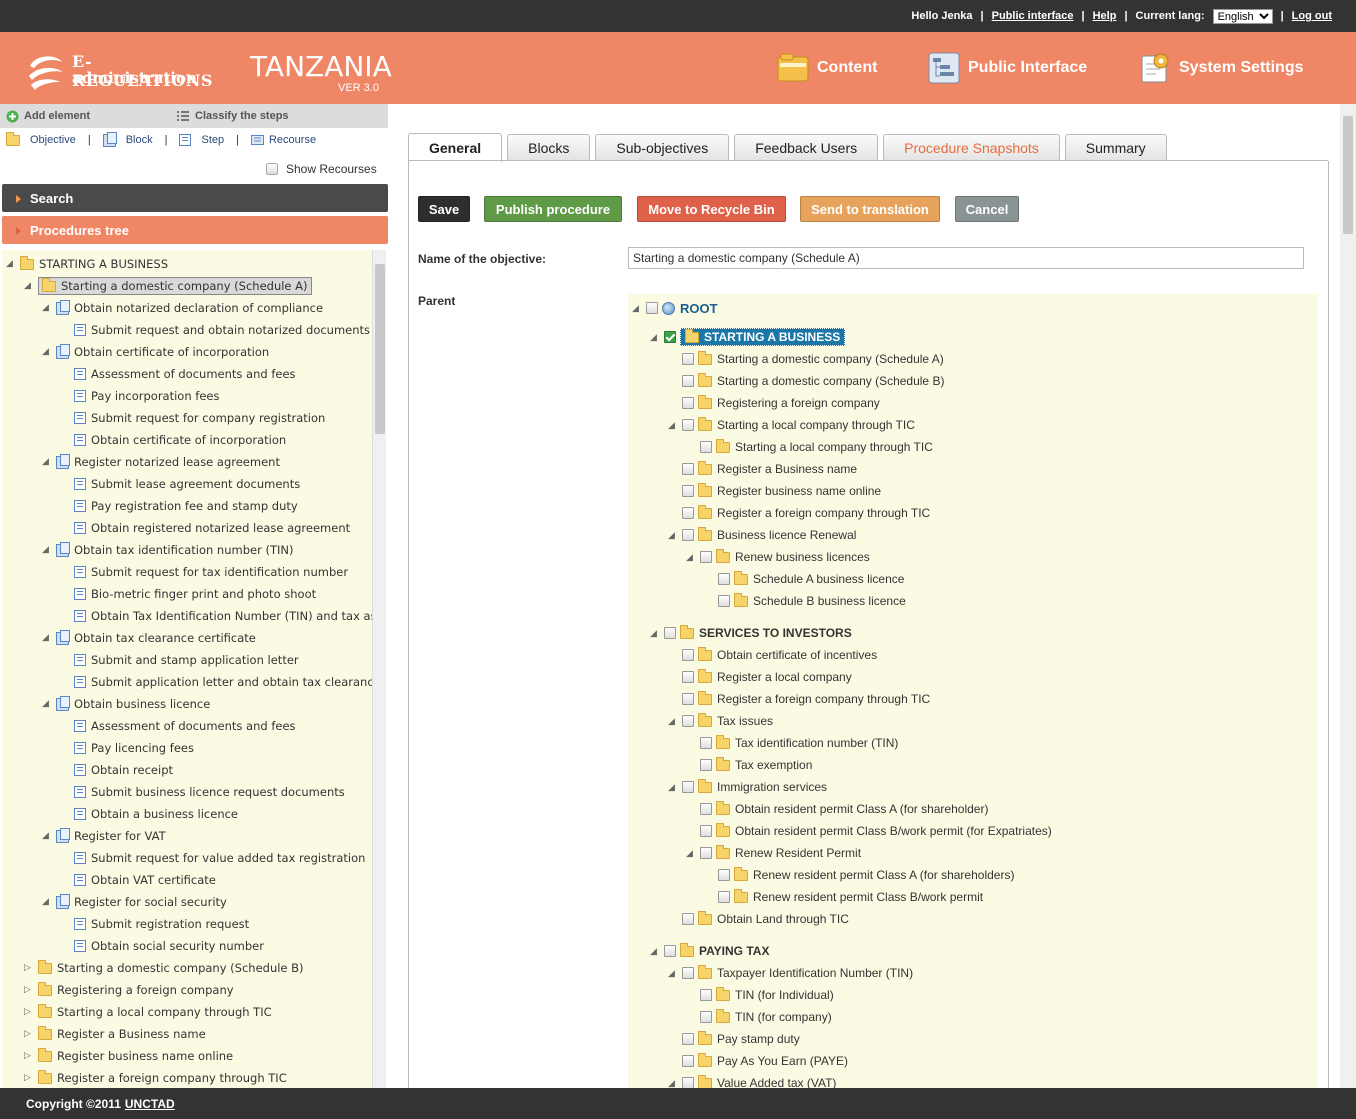  What do you see at coordinates (41, 138) in the screenshot?
I see `type-objective: Objective` at bounding box center [41, 138].